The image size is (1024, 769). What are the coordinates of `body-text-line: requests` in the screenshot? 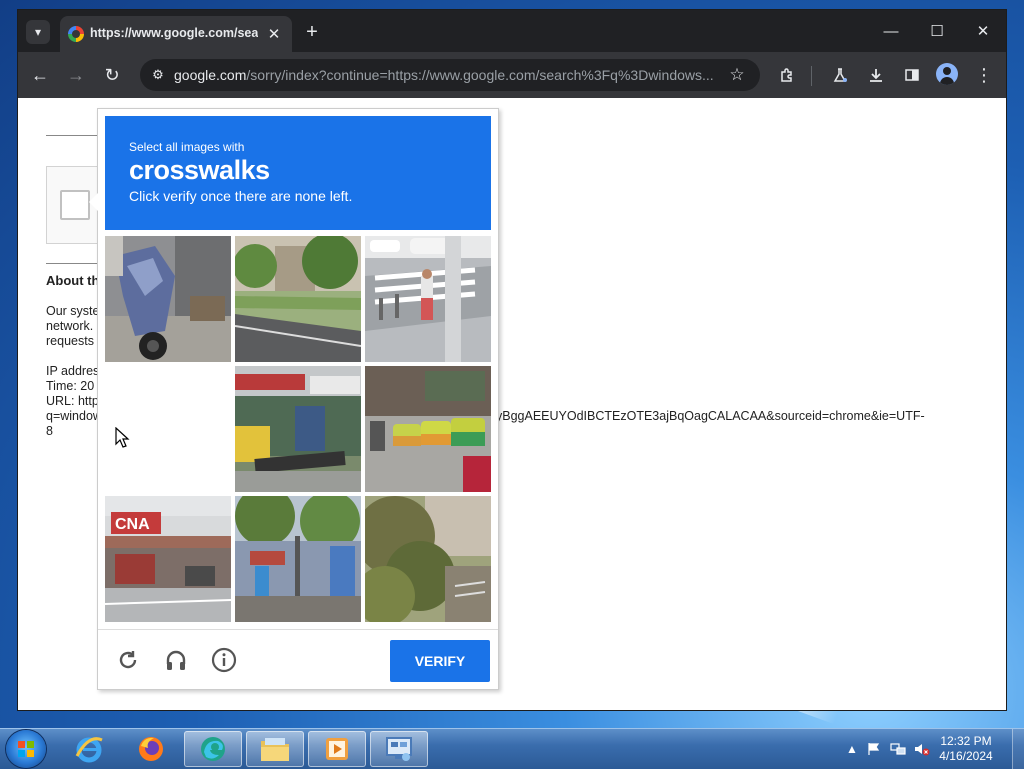 It's located at (70, 341).